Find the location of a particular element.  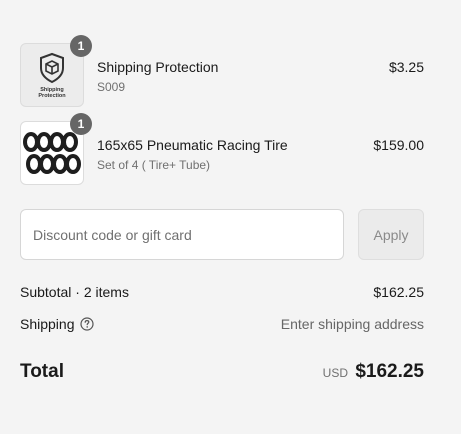

question-circle-icon is located at coordinates (87, 324).